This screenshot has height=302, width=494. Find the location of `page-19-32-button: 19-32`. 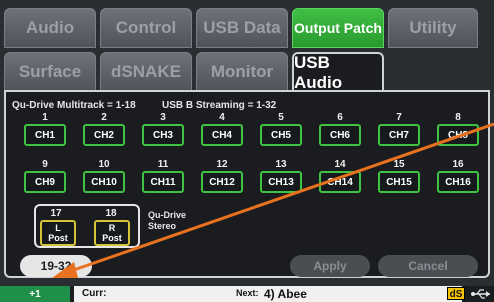

page-19-32-button: 19-32 is located at coordinates (56, 266).